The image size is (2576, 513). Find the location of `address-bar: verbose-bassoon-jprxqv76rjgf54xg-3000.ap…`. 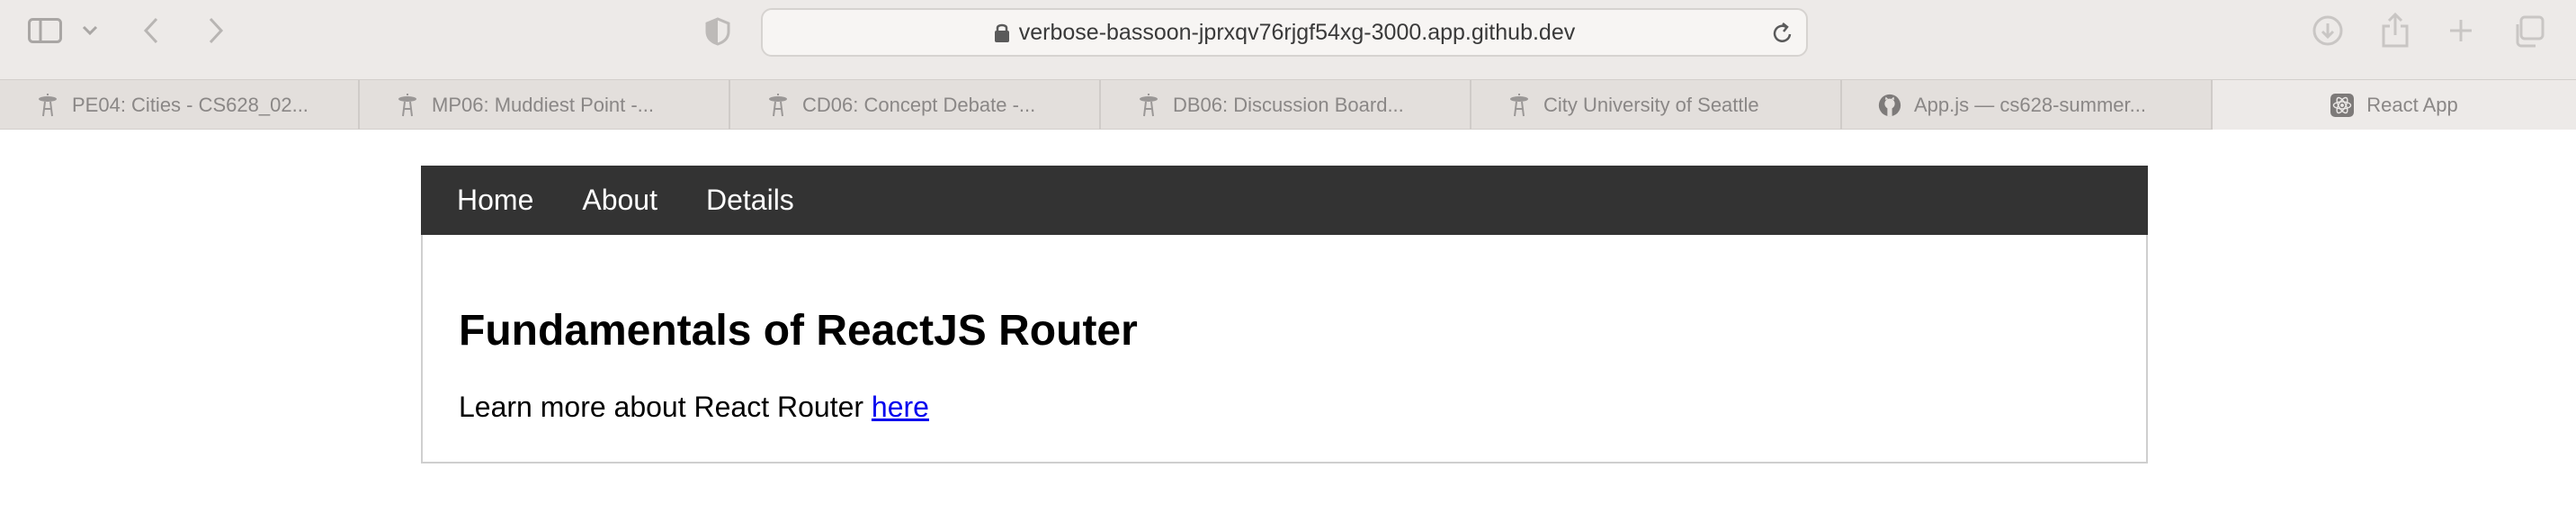

address-bar: verbose-bassoon-jprxqv76rjgf54xg-3000.ap… is located at coordinates (1284, 33).